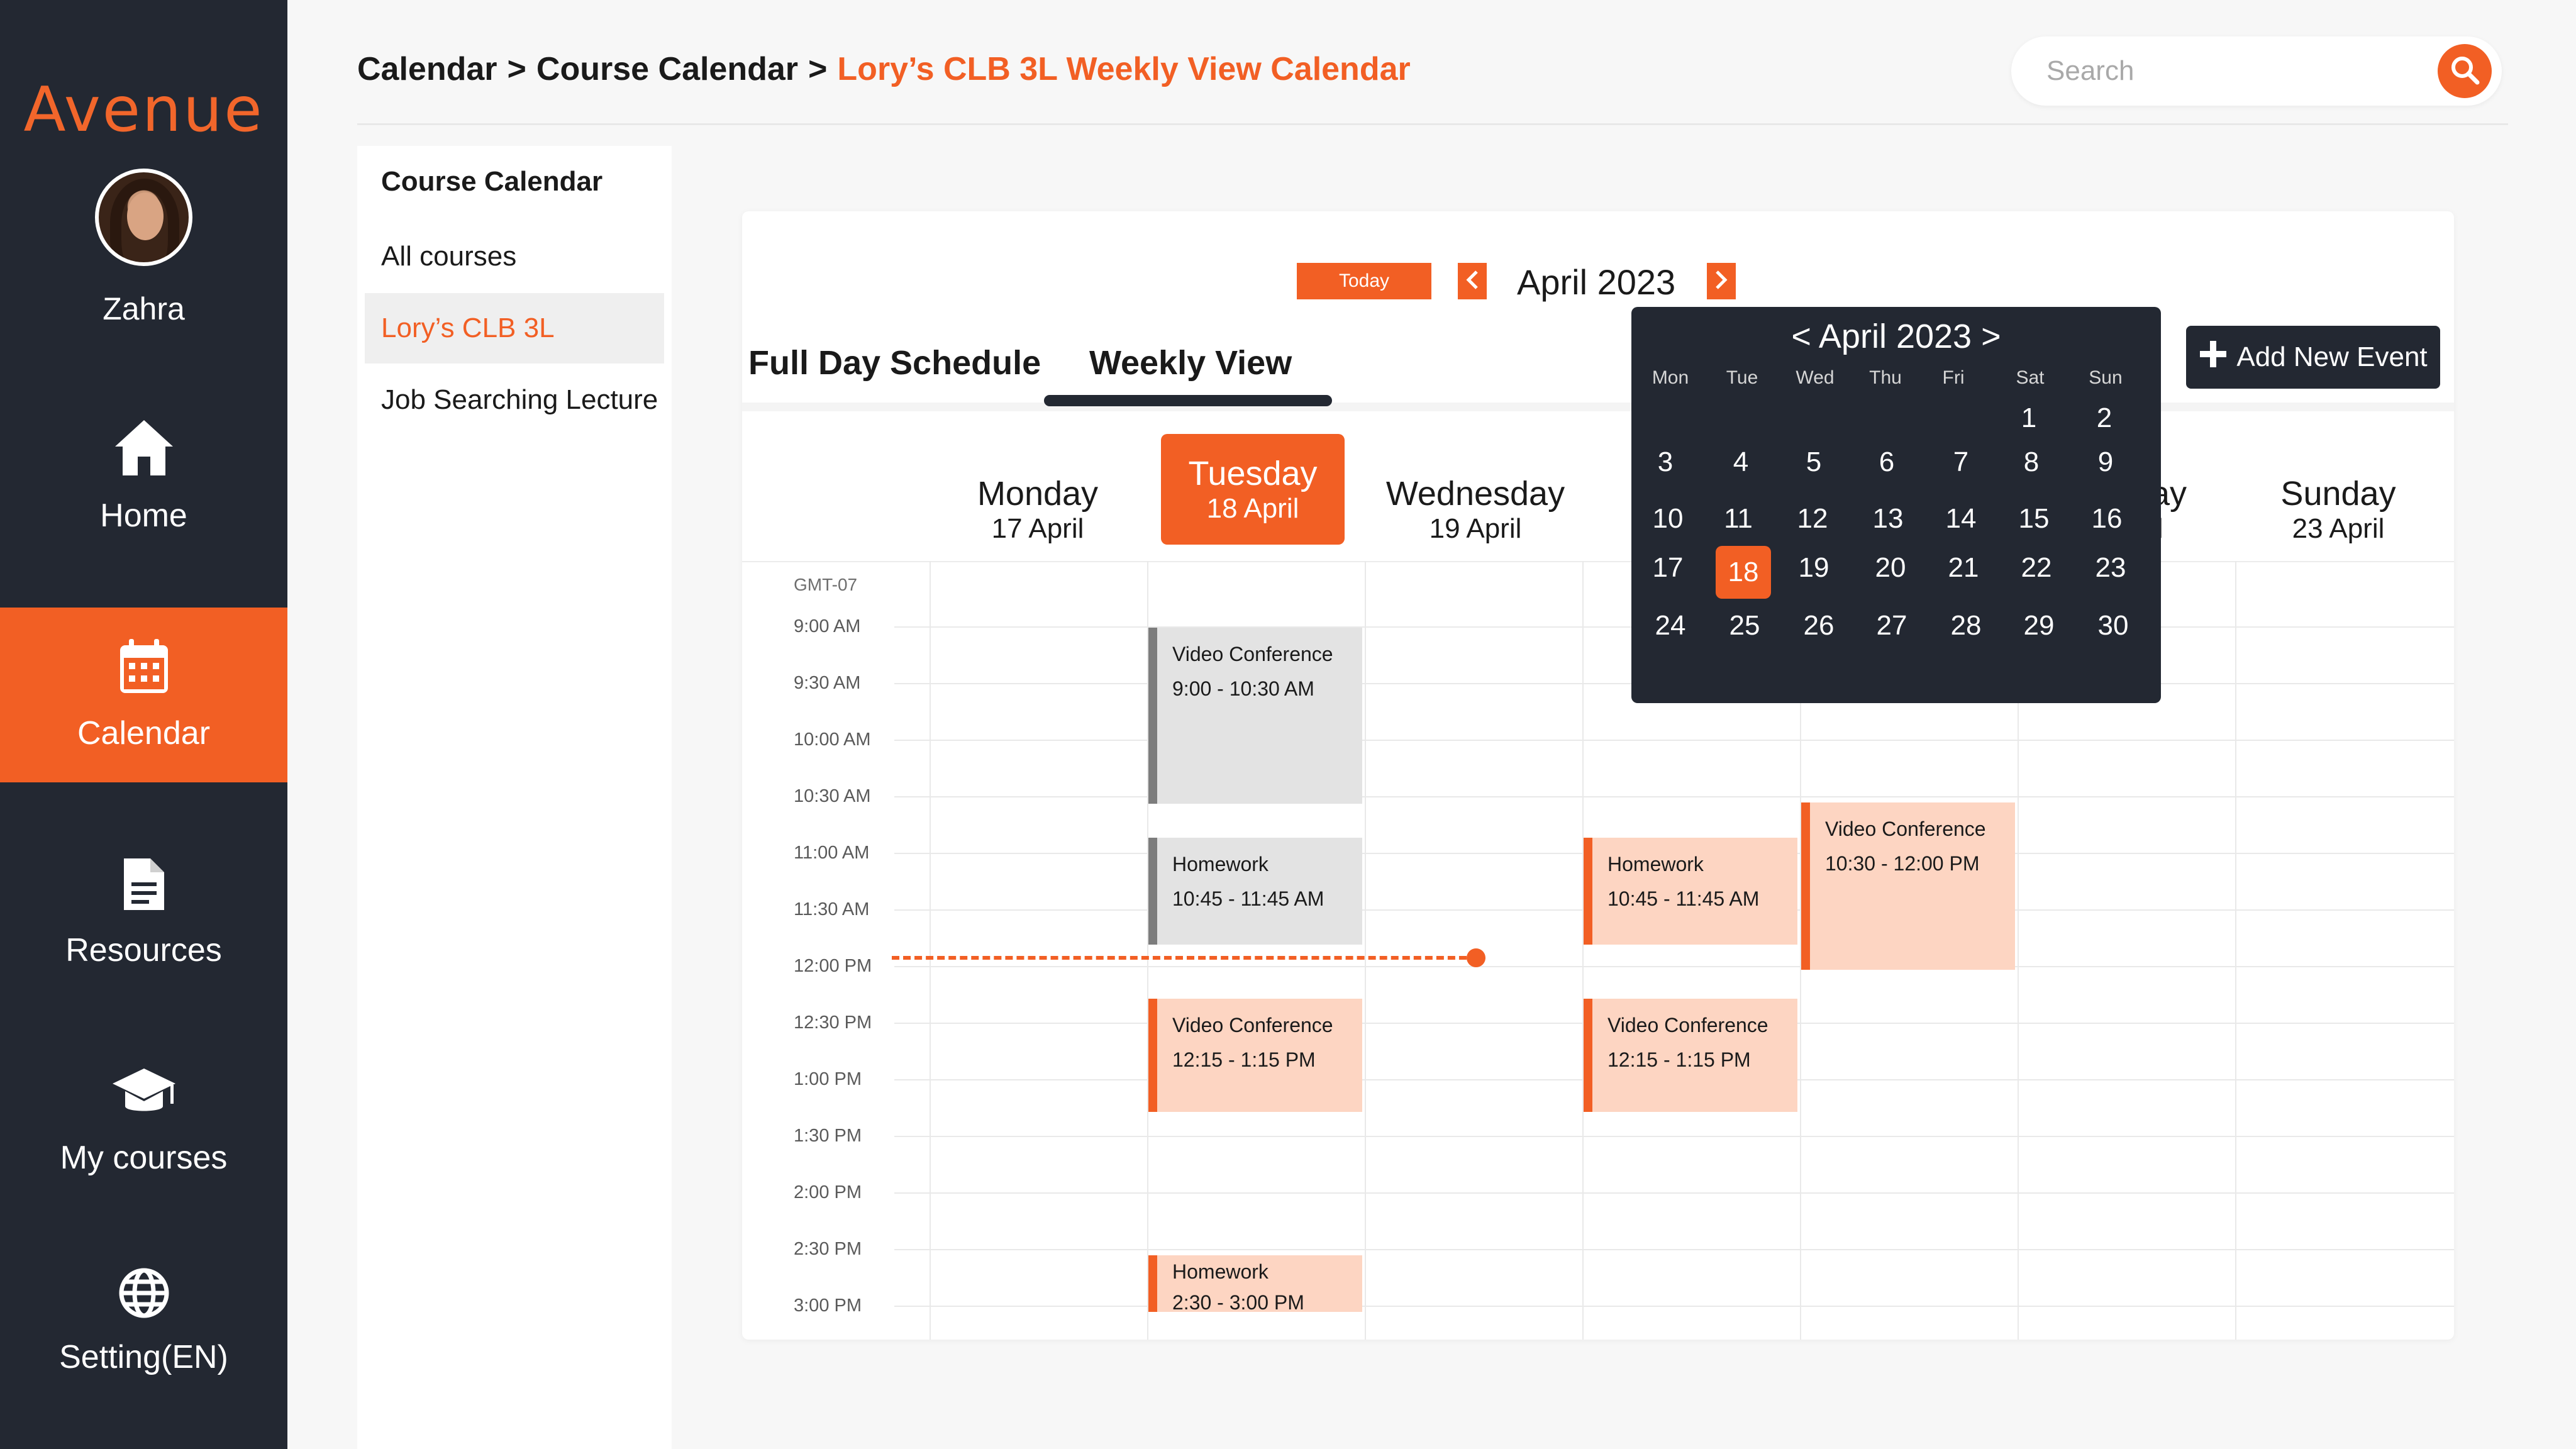 This screenshot has width=2576, height=1449. I want to click on breadcrumb-item-calendar: Calendar, so click(427, 69).